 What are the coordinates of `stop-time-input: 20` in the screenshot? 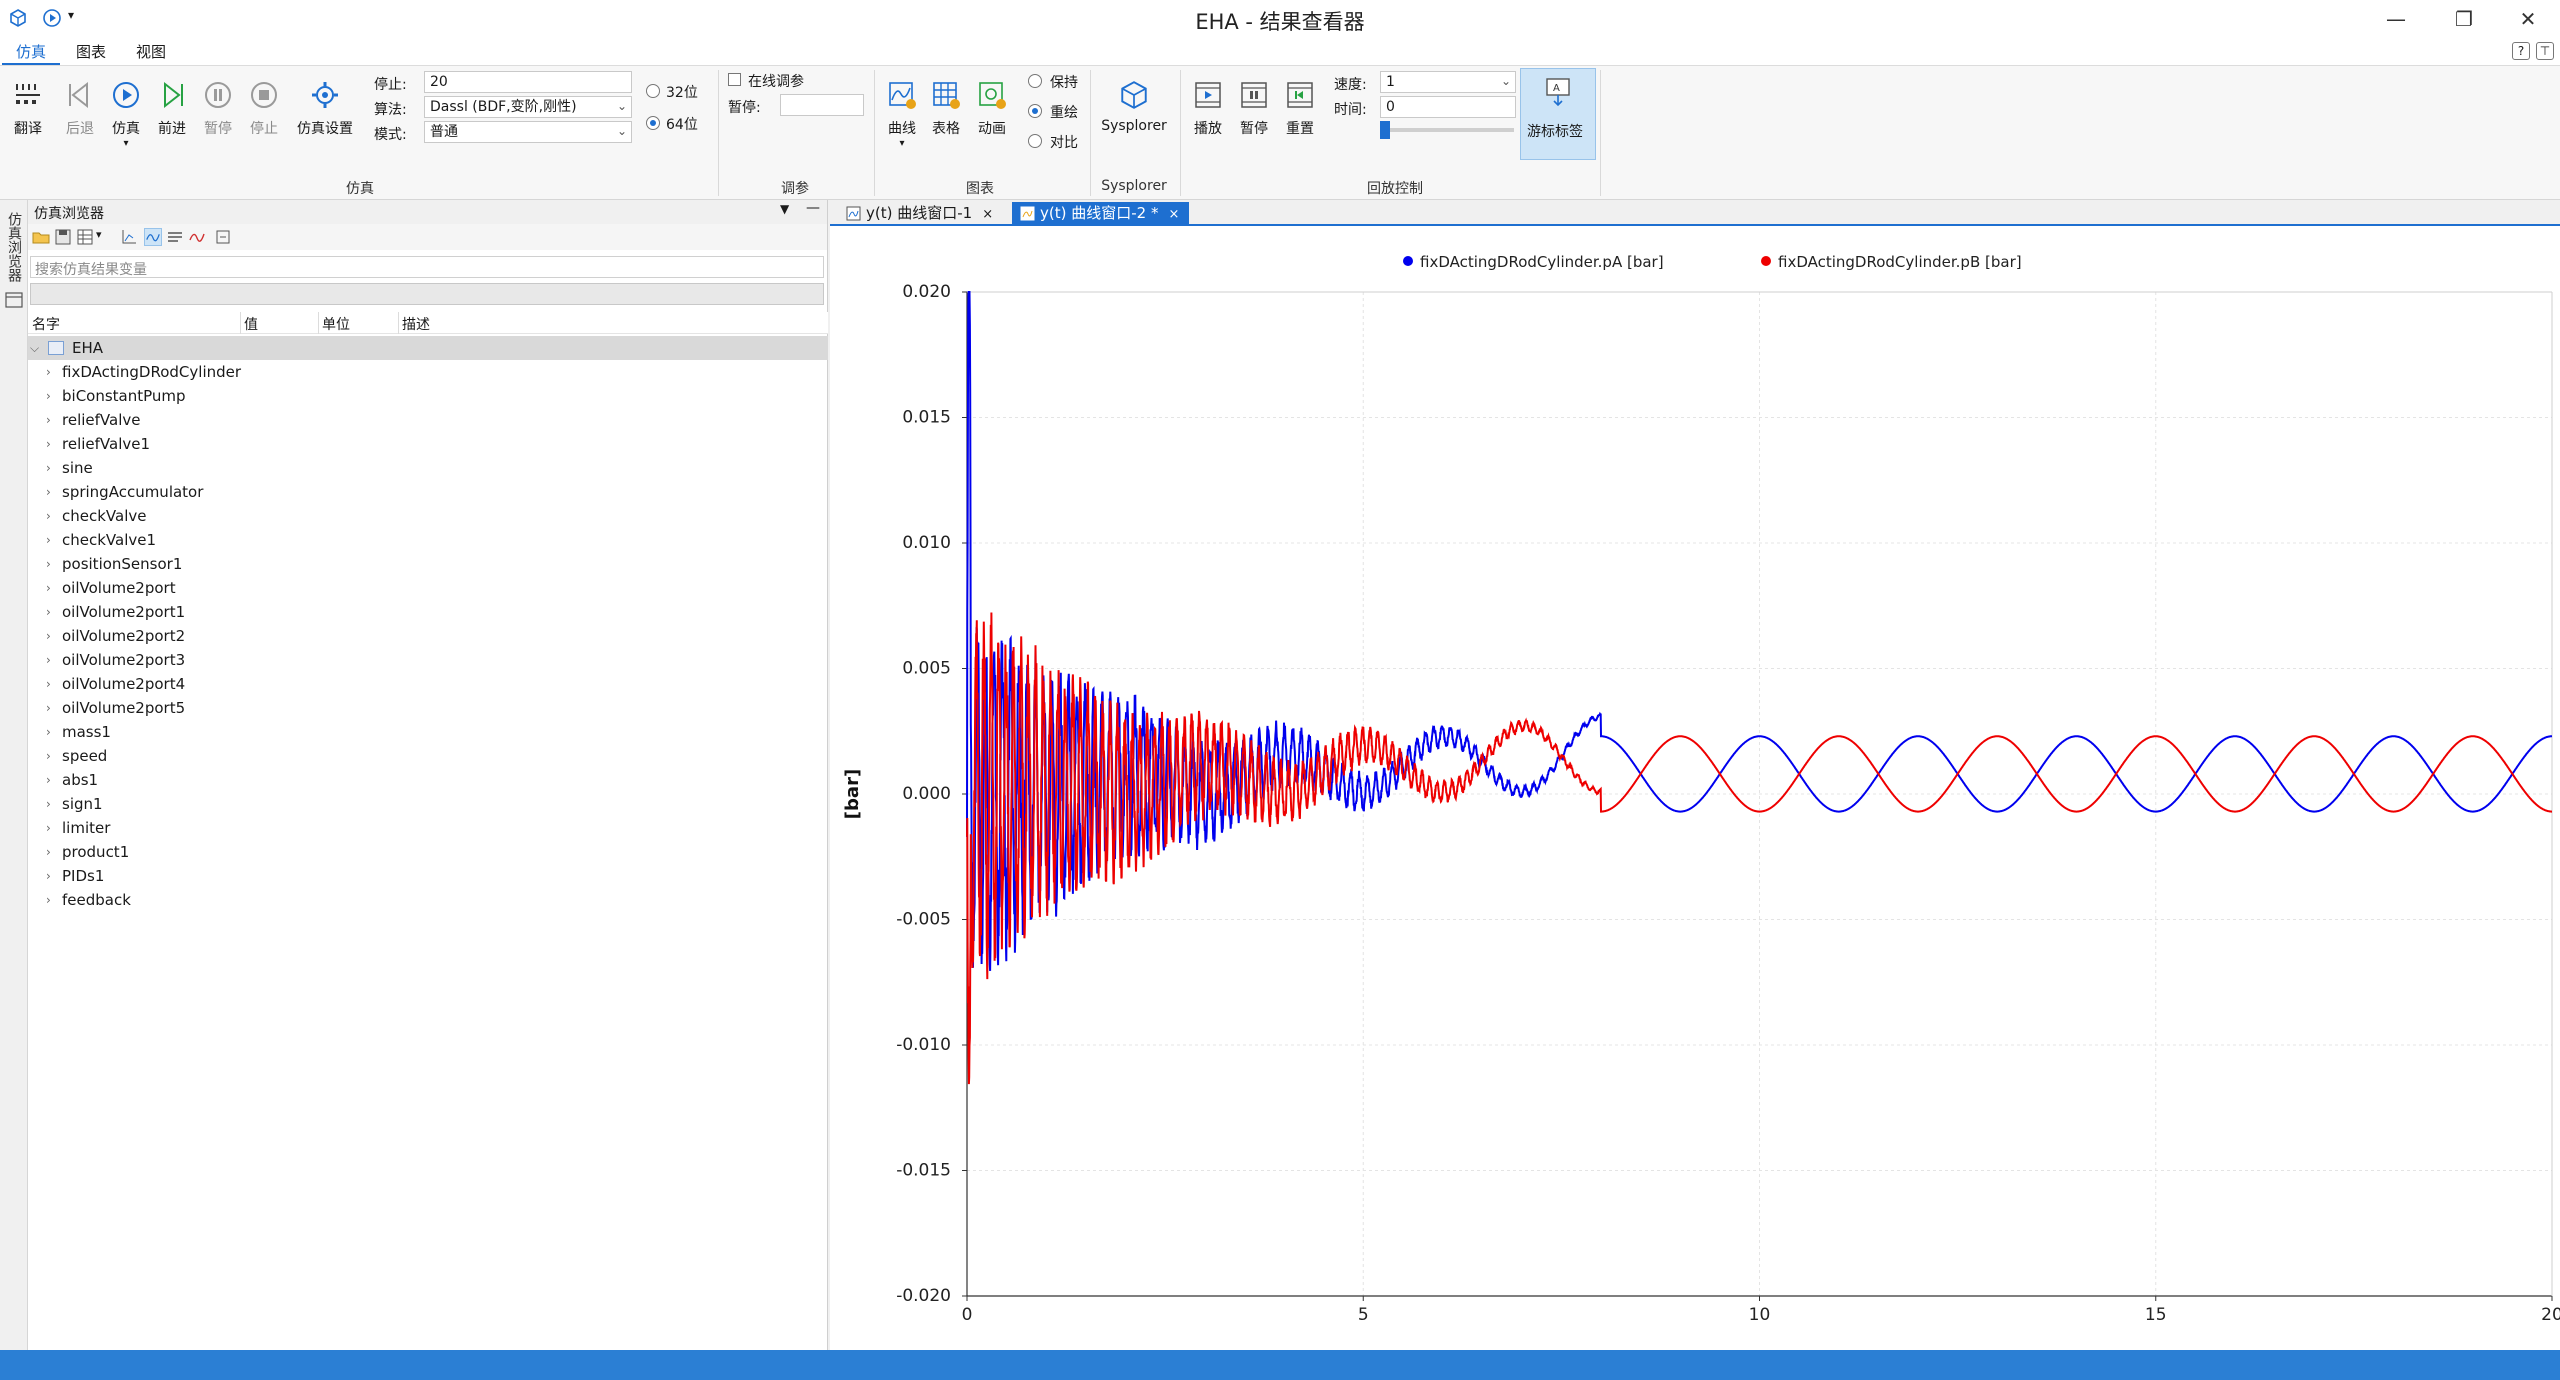 It's located at (528, 82).